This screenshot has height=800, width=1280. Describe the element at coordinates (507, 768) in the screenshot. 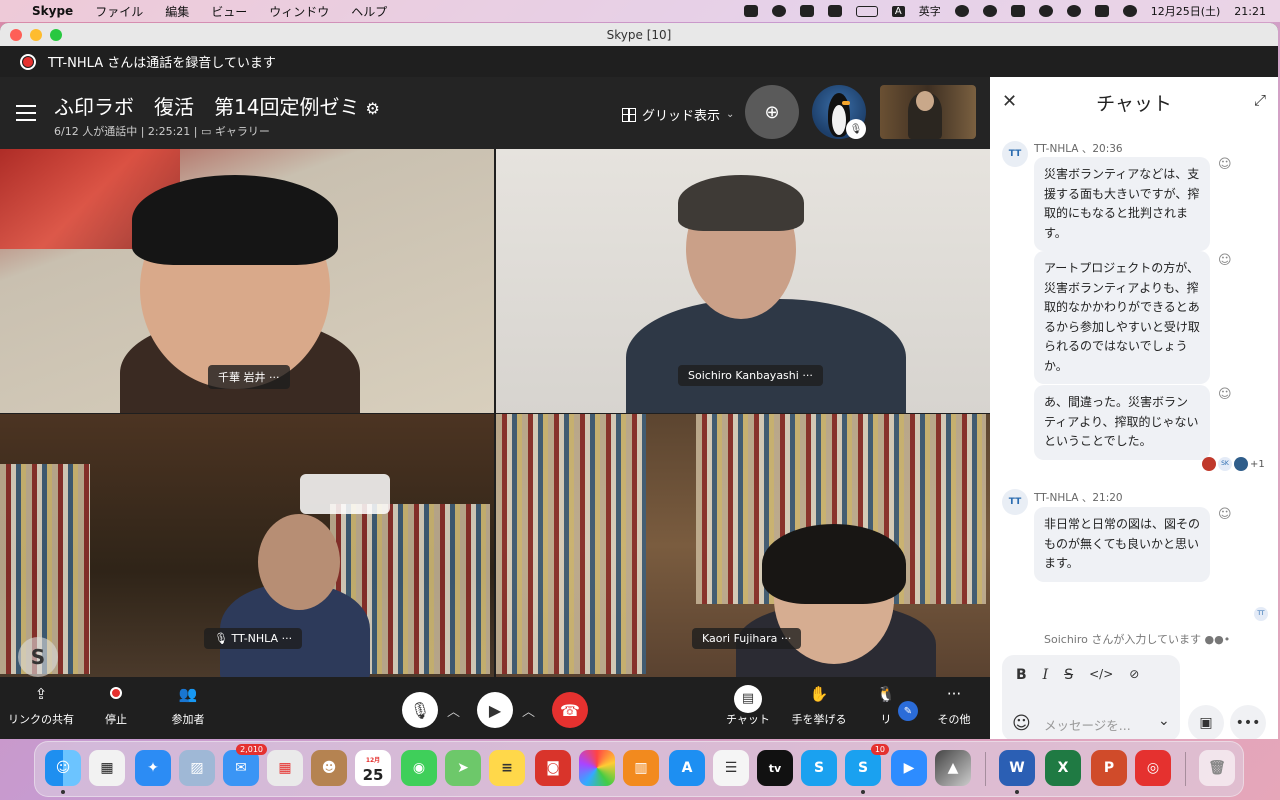

I see `notes-app-icon: ≡` at that location.